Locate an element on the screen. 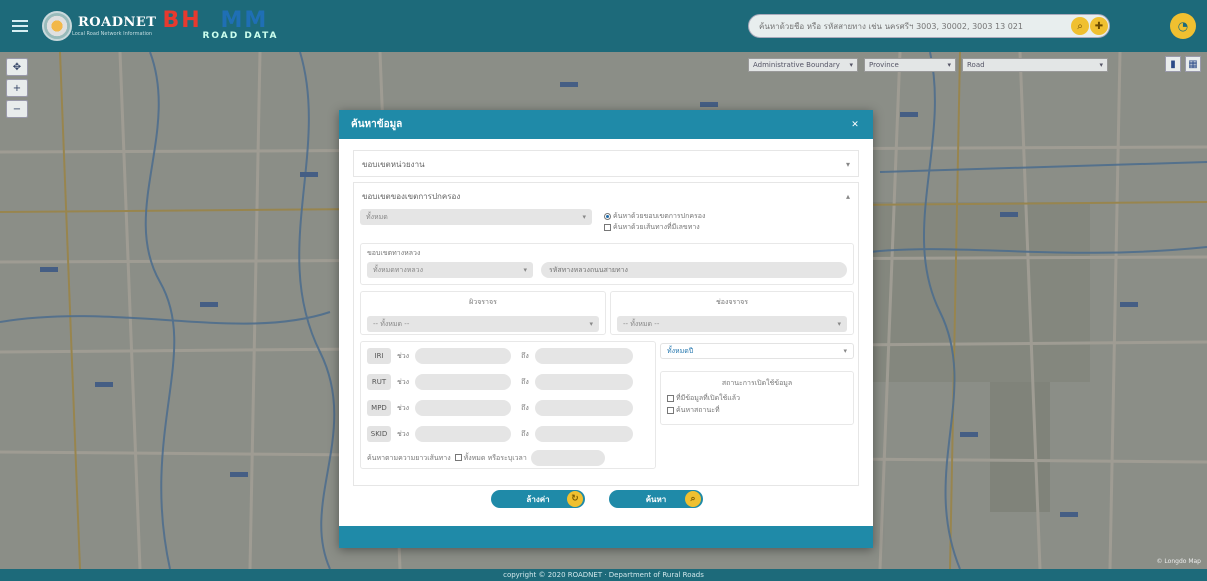 The image size is (1207, 581). map-toolbar: ✥ + − is located at coordinates (17, 88).